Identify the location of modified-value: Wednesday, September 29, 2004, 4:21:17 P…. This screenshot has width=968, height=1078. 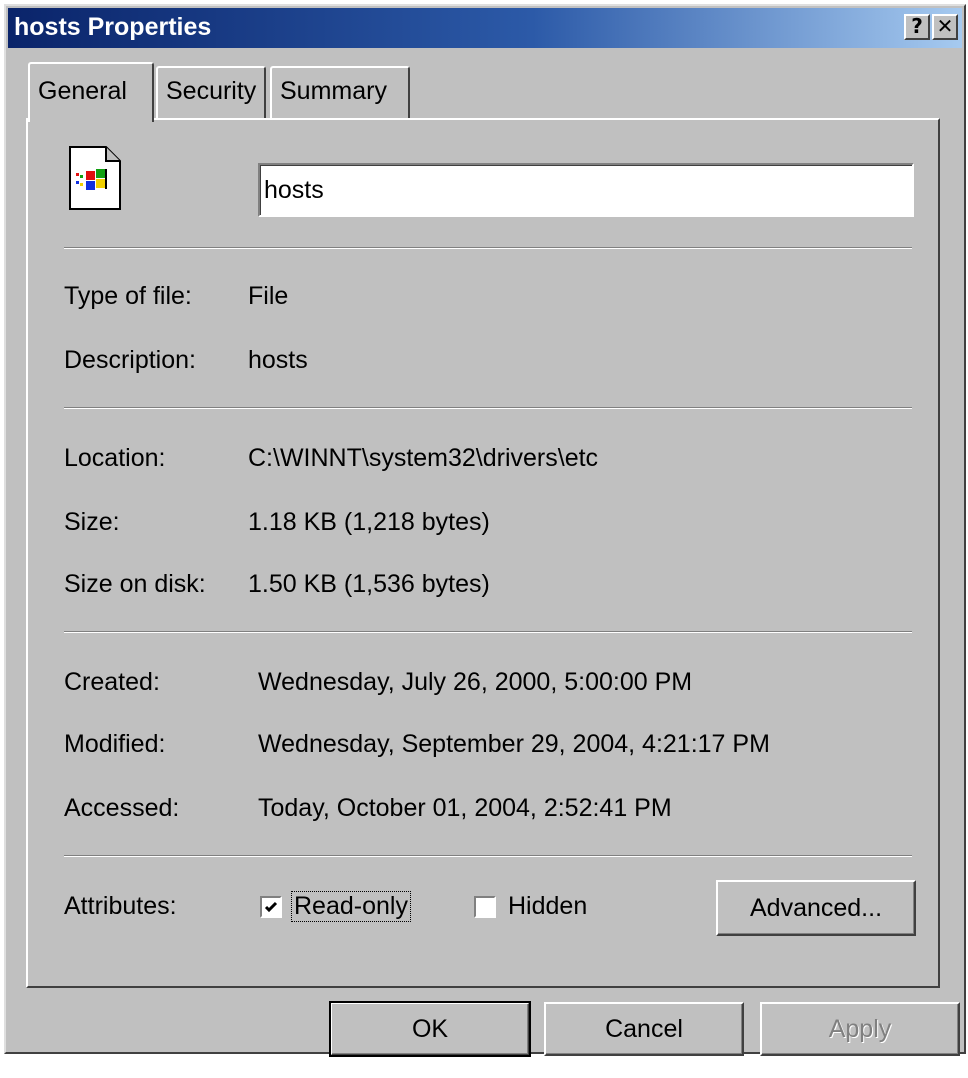
(514, 744).